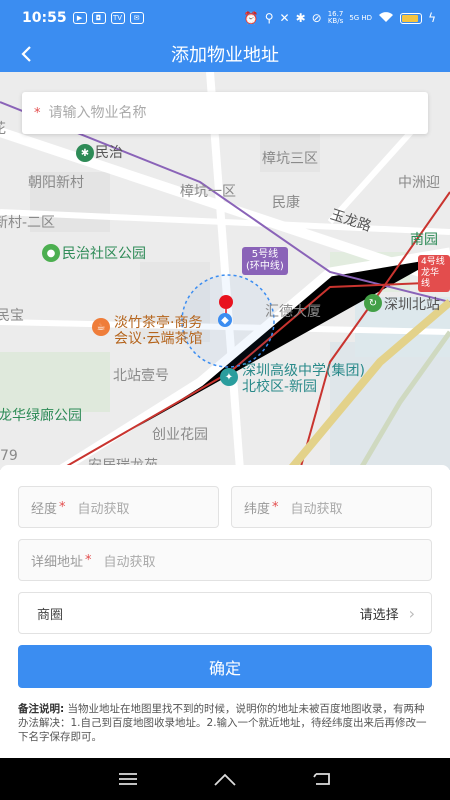 The width and height of the screenshot is (450, 800). I want to click on property-name-search: *, so click(225, 113).